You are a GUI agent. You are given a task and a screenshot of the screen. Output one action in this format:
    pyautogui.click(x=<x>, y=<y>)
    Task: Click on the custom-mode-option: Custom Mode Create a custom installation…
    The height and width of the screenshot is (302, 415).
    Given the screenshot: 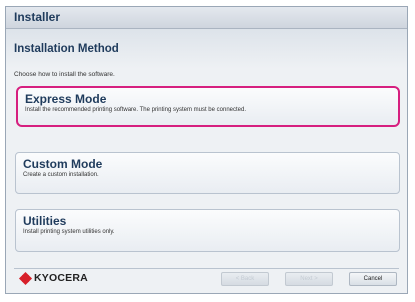 What is the action you would take?
    pyautogui.click(x=207, y=173)
    